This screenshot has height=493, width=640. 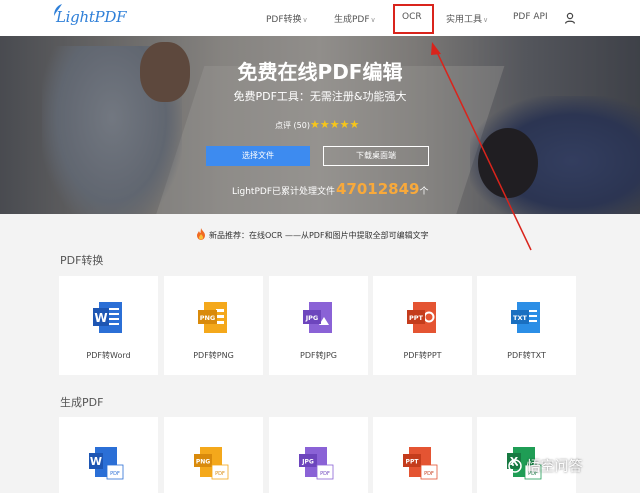 I want to click on tool-card-pdf-to-jpg: JPG PDF转JPG, so click(x=318, y=325).